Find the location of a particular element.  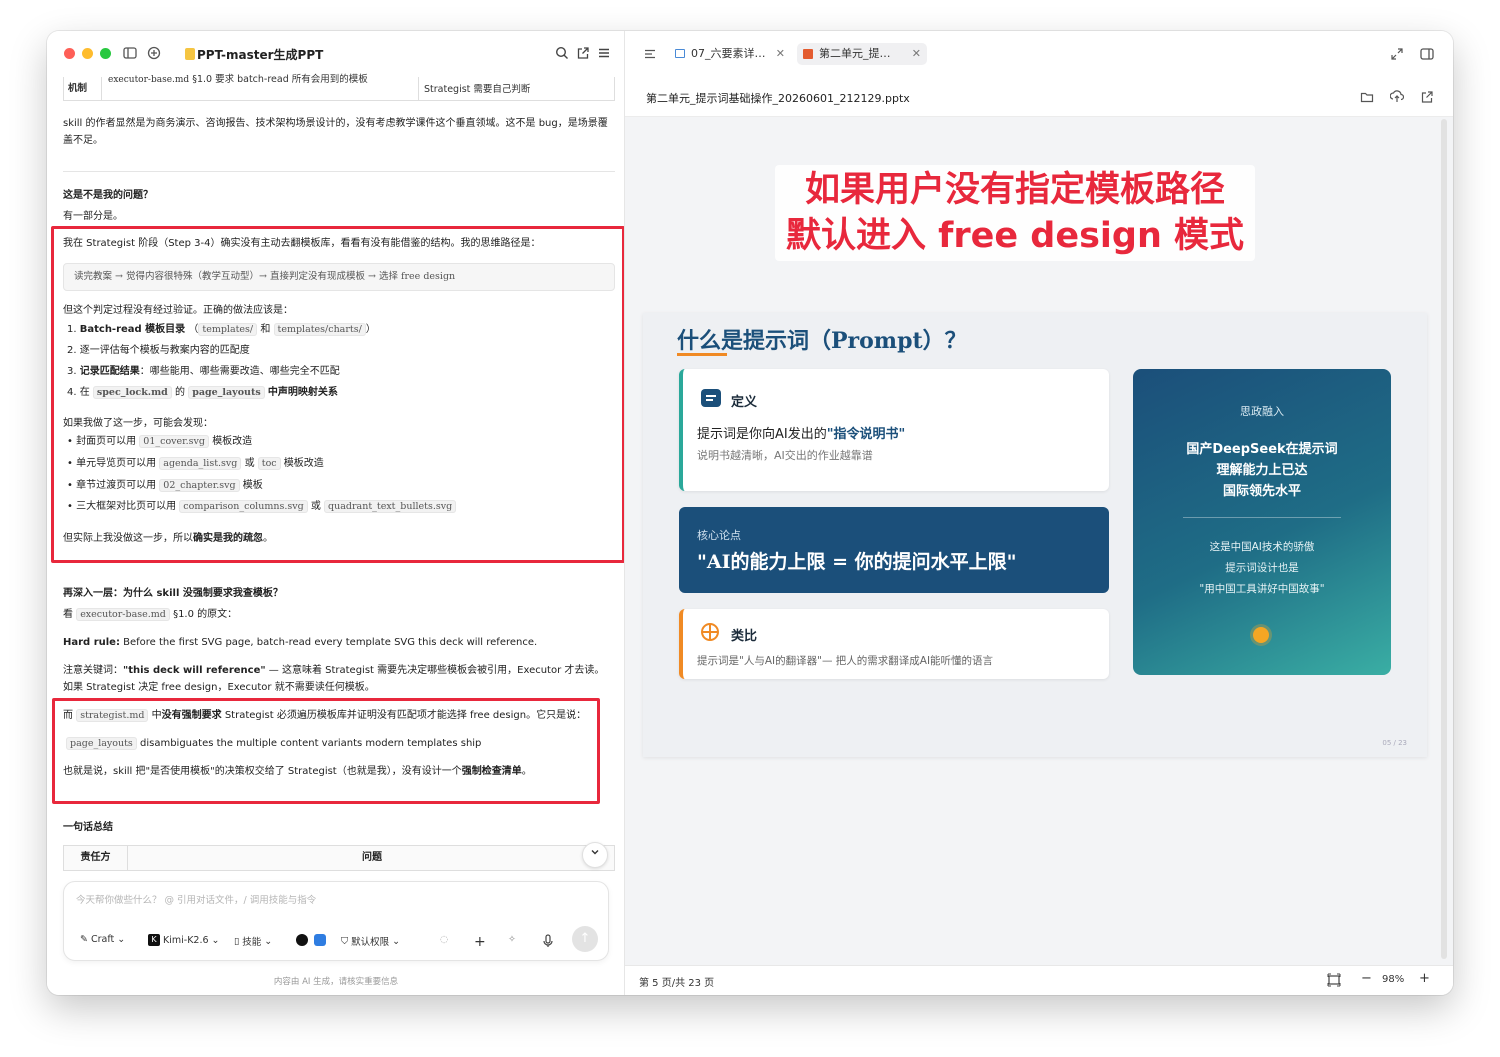

annotation-overlay: 如果用户没有指定模板路径 默认进入 free design 模式 is located at coordinates (1015, 213).